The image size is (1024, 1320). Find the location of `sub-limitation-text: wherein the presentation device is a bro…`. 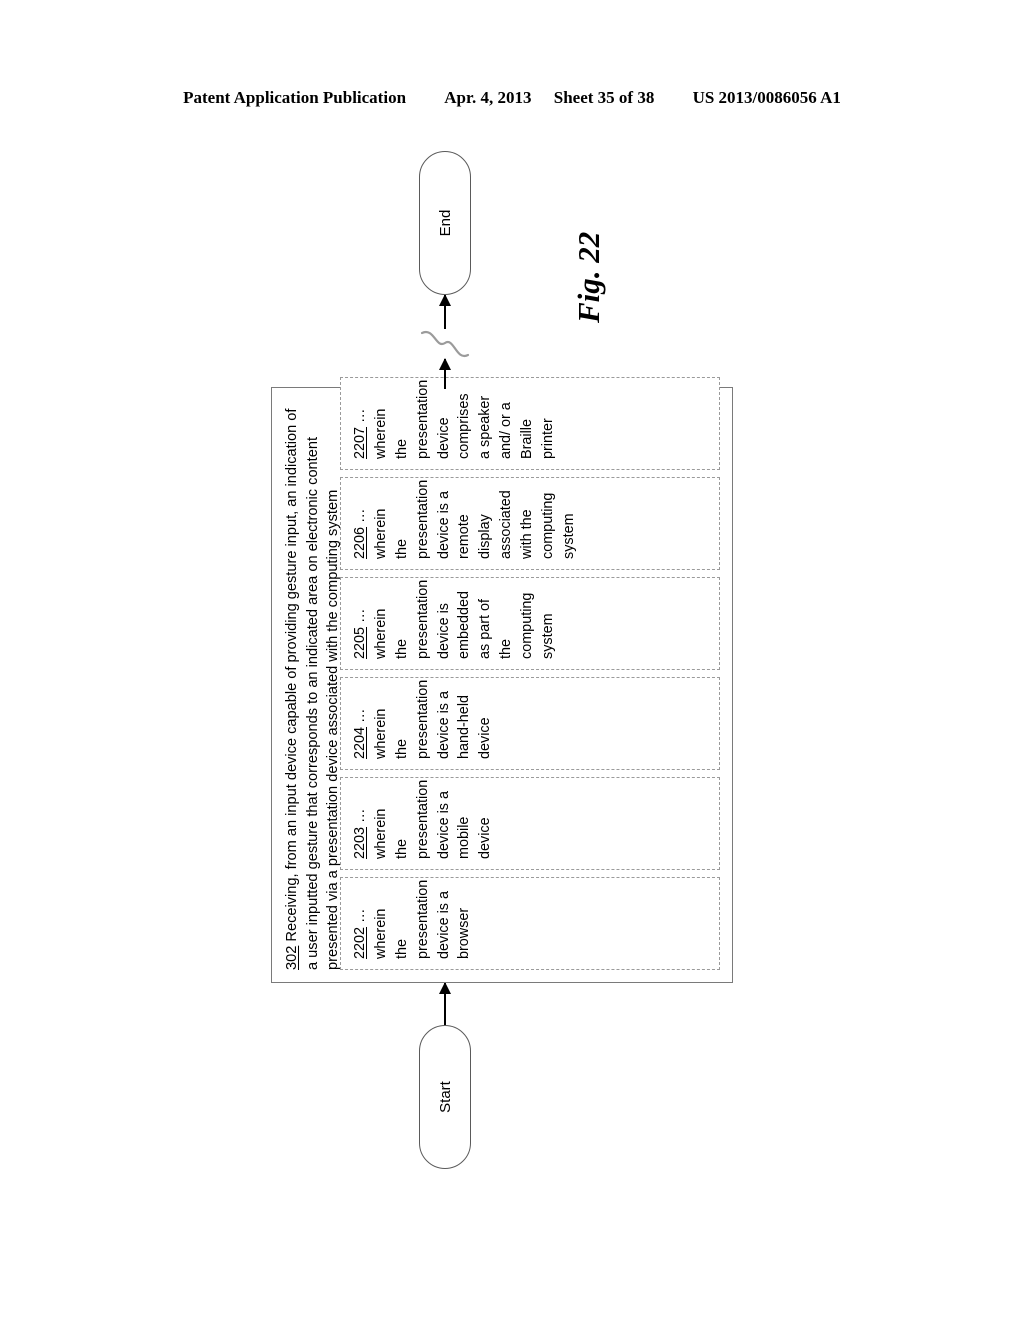

sub-limitation-text: wherein the presentation device is a bro… is located at coordinates (422, 919).